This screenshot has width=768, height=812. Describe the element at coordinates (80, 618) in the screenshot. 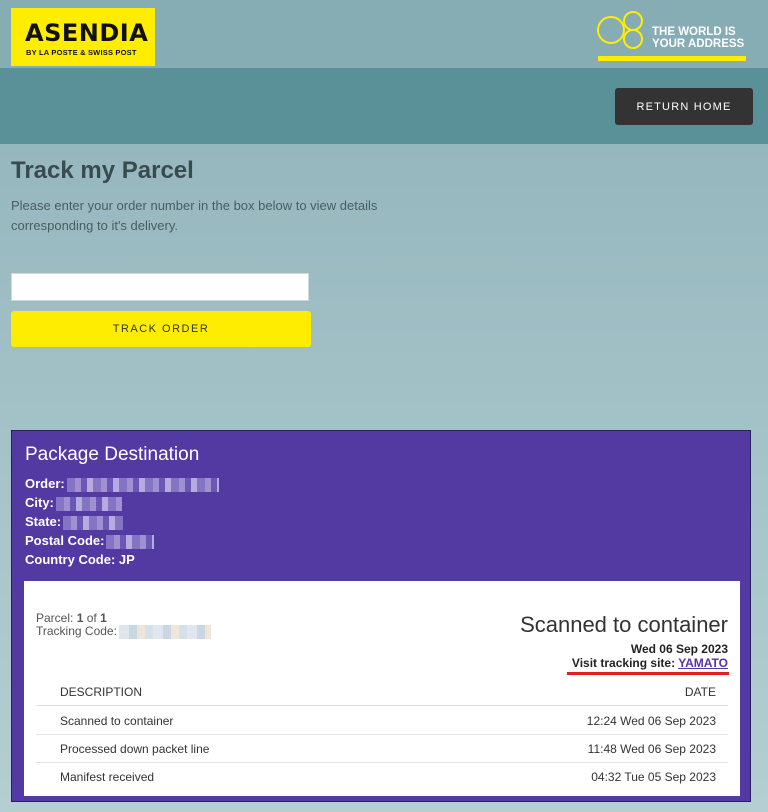

I see `parcel-index: 1` at that location.